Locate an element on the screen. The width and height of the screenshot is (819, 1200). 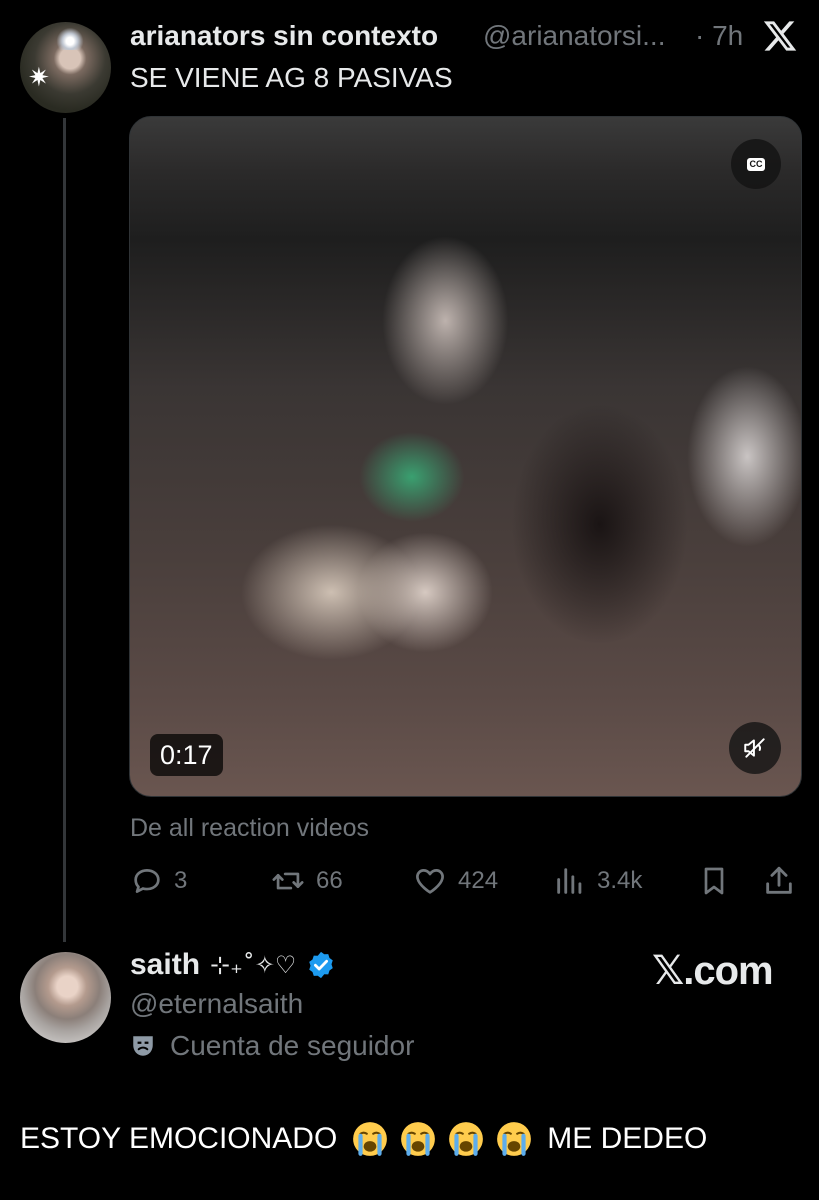
quote-author-handle: @eternalsaith is located at coordinates (216, 1004).